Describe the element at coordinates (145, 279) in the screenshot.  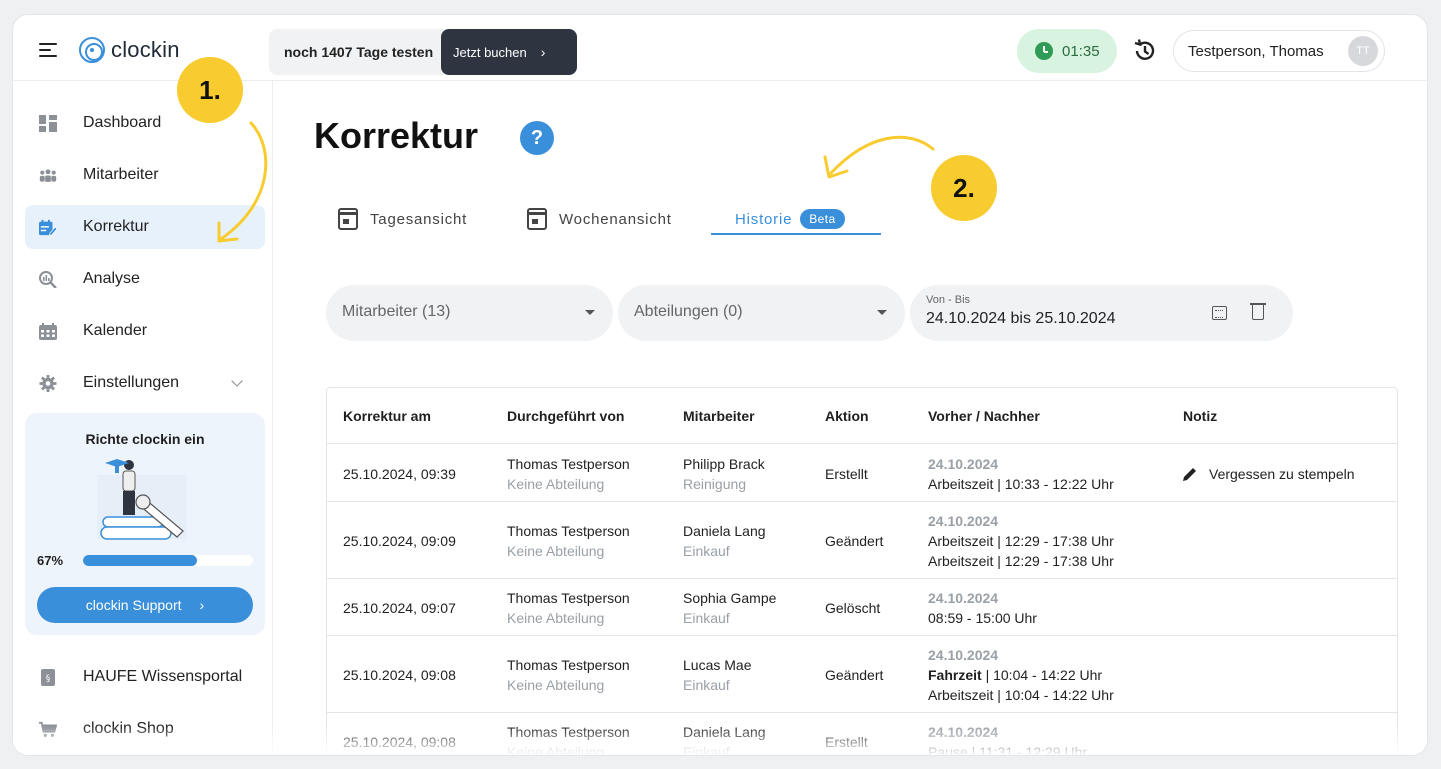
I see `sidebar-item-analysis: Analyse` at that location.